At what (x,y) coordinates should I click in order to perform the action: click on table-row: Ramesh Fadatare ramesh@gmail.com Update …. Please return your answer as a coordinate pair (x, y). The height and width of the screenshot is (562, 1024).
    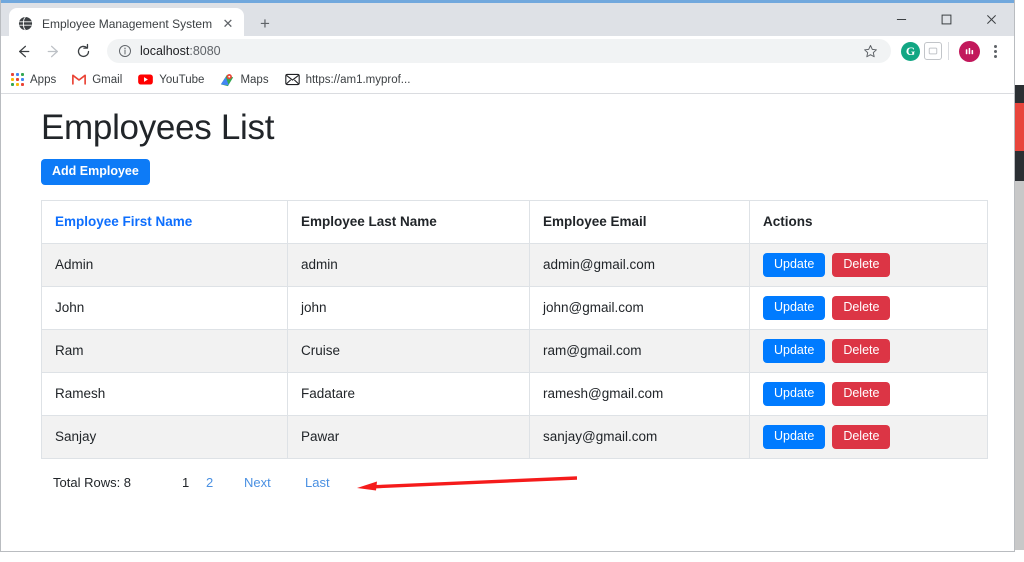
    Looking at the image, I should click on (514, 393).